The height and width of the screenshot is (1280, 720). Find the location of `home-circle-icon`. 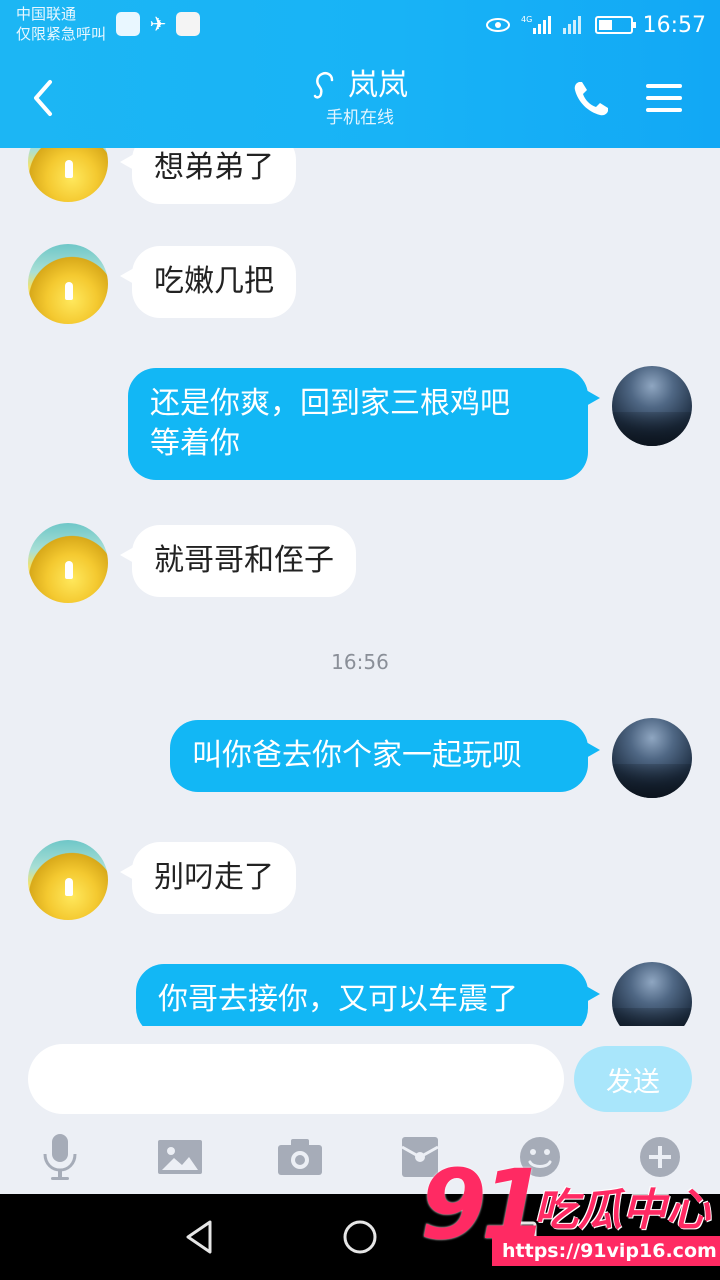

home-circle-icon is located at coordinates (360, 1237).